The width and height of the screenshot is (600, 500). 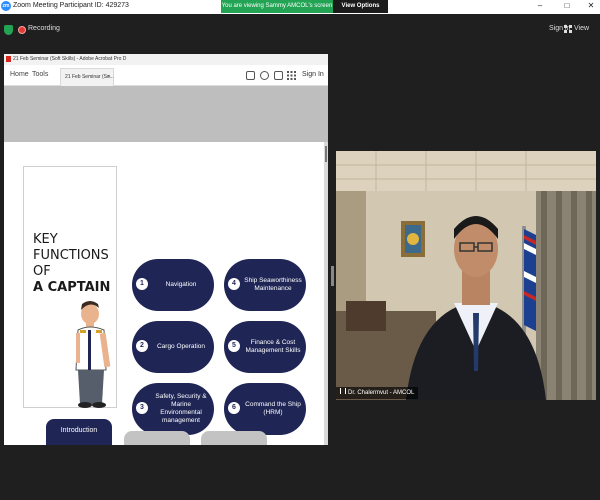 I want to click on function-number: 1, so click(x=142, y=284).